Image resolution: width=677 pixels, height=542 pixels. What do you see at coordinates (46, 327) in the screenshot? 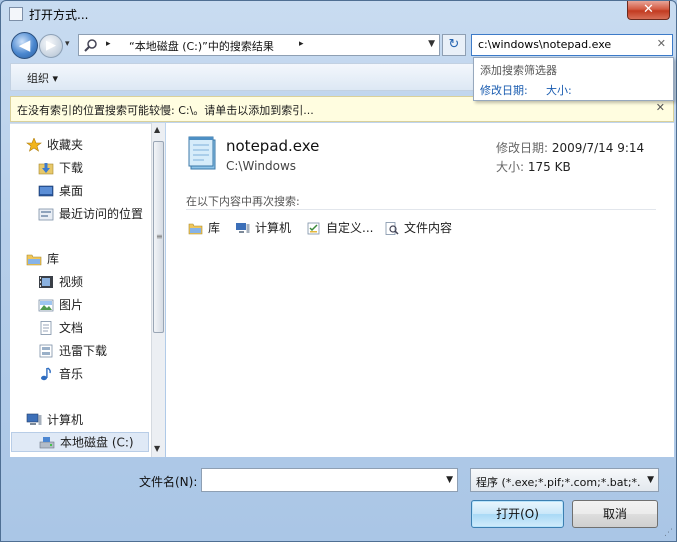
I see `documents-icon` at bounding box center [46, 327].